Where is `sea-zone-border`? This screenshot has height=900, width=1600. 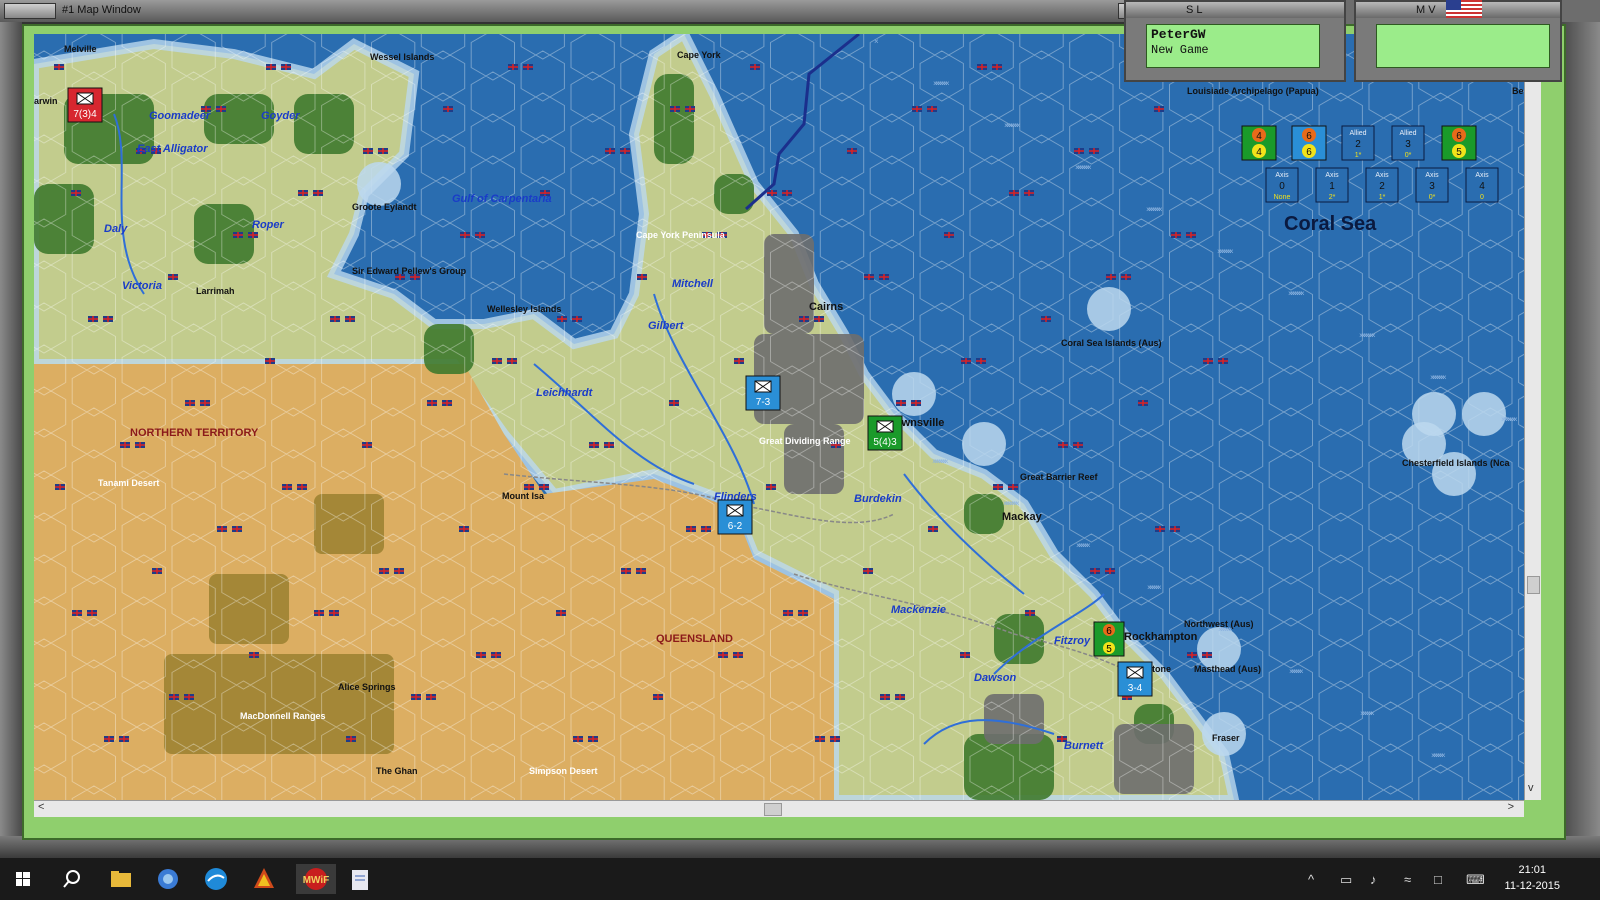 sea-zone-border is located at coordinates (802, 122).